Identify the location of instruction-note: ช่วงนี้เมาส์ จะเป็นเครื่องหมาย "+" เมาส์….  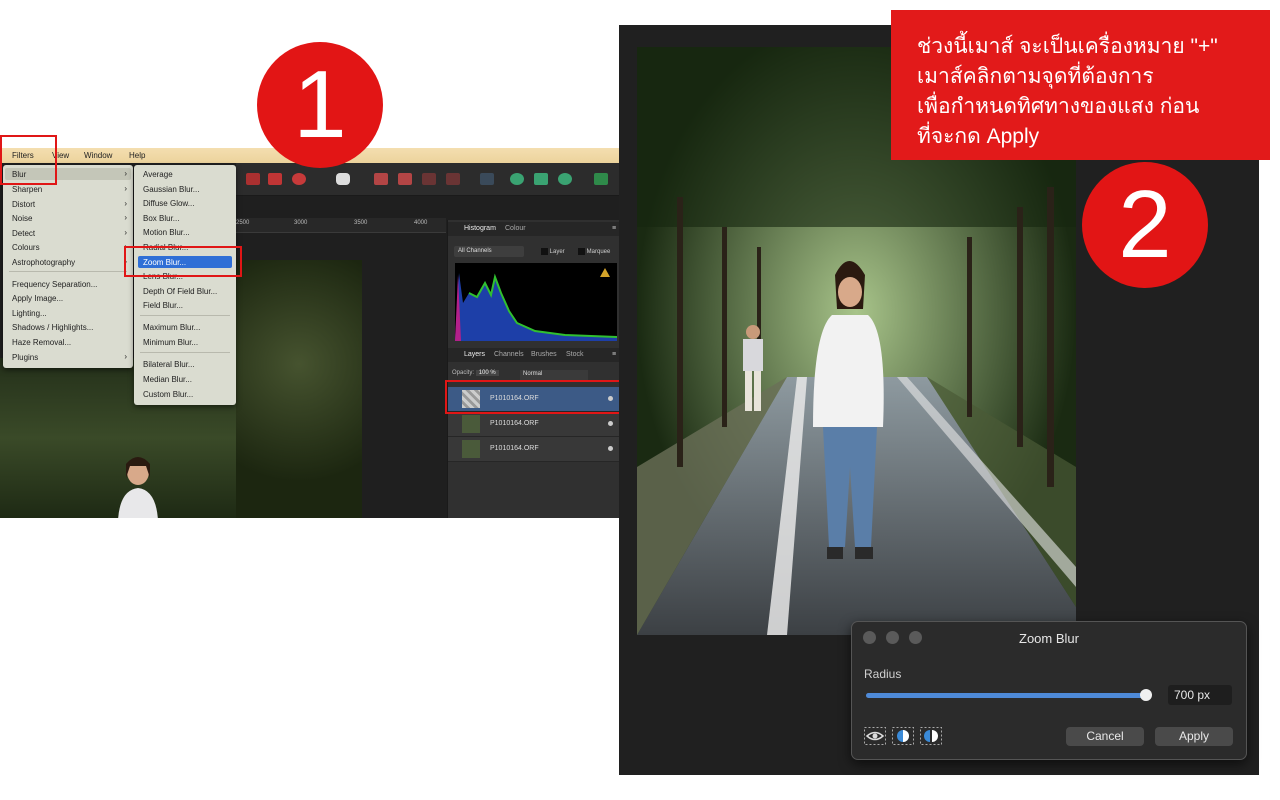
(1080, 85).